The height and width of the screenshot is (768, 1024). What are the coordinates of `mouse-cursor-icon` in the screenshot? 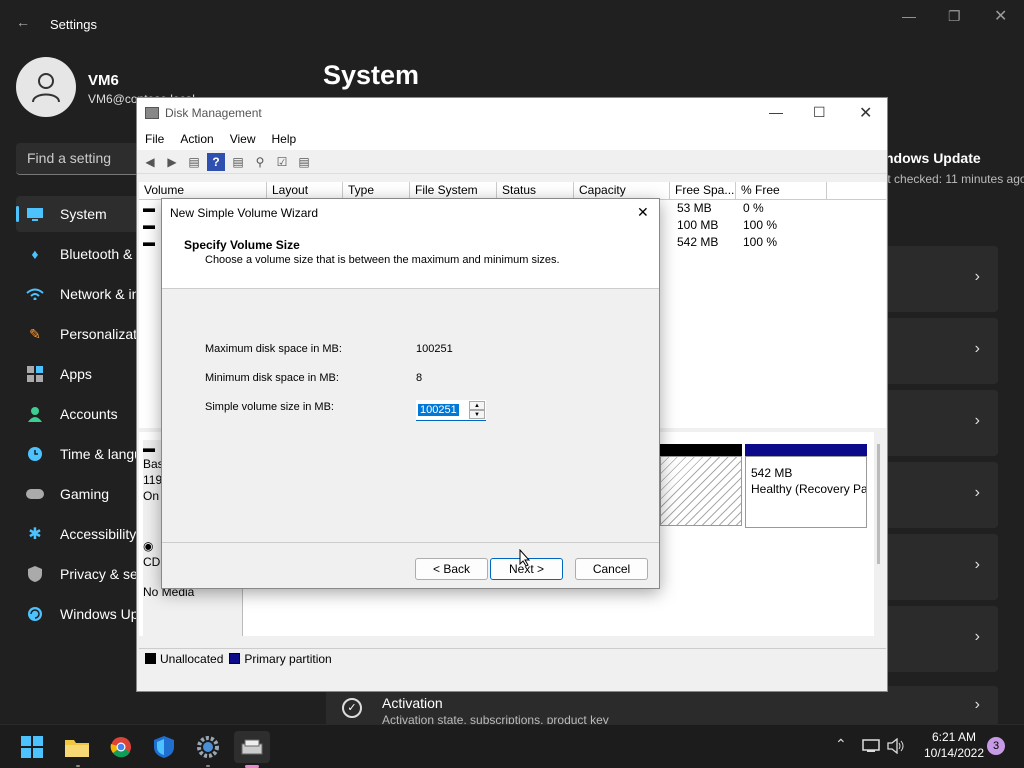 It's located at (525, 558).